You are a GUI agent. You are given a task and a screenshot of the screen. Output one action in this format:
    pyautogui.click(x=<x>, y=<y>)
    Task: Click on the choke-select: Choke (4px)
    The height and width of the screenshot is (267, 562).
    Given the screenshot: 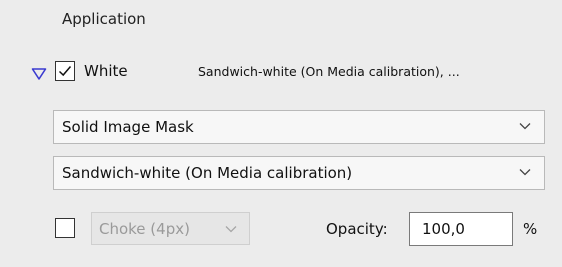 What is the action you would take?
    pyautogui.click(x=170, y=228)
    